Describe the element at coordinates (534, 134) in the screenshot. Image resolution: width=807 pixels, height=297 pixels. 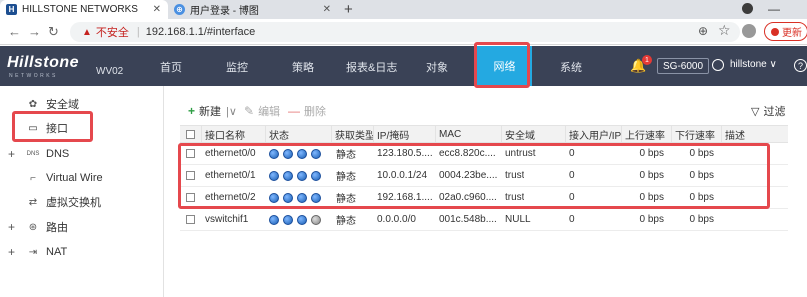
I see `column-header: 安全域` at that location.